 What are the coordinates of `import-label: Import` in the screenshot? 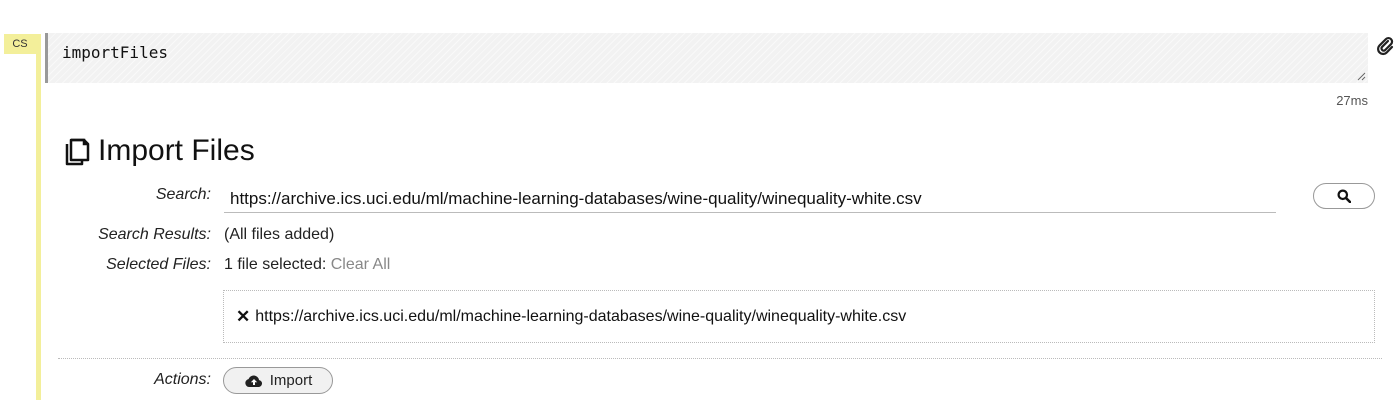 It's located at (291, 380).